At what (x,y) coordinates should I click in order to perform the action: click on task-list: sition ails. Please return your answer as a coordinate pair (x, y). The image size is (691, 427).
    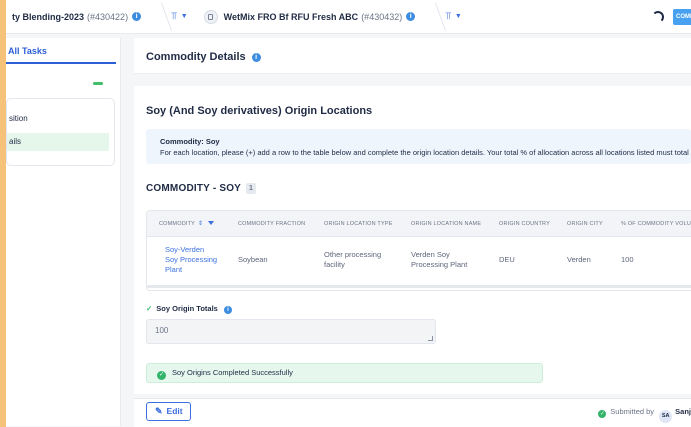
    Looking at the image, I should click on (60, 132).